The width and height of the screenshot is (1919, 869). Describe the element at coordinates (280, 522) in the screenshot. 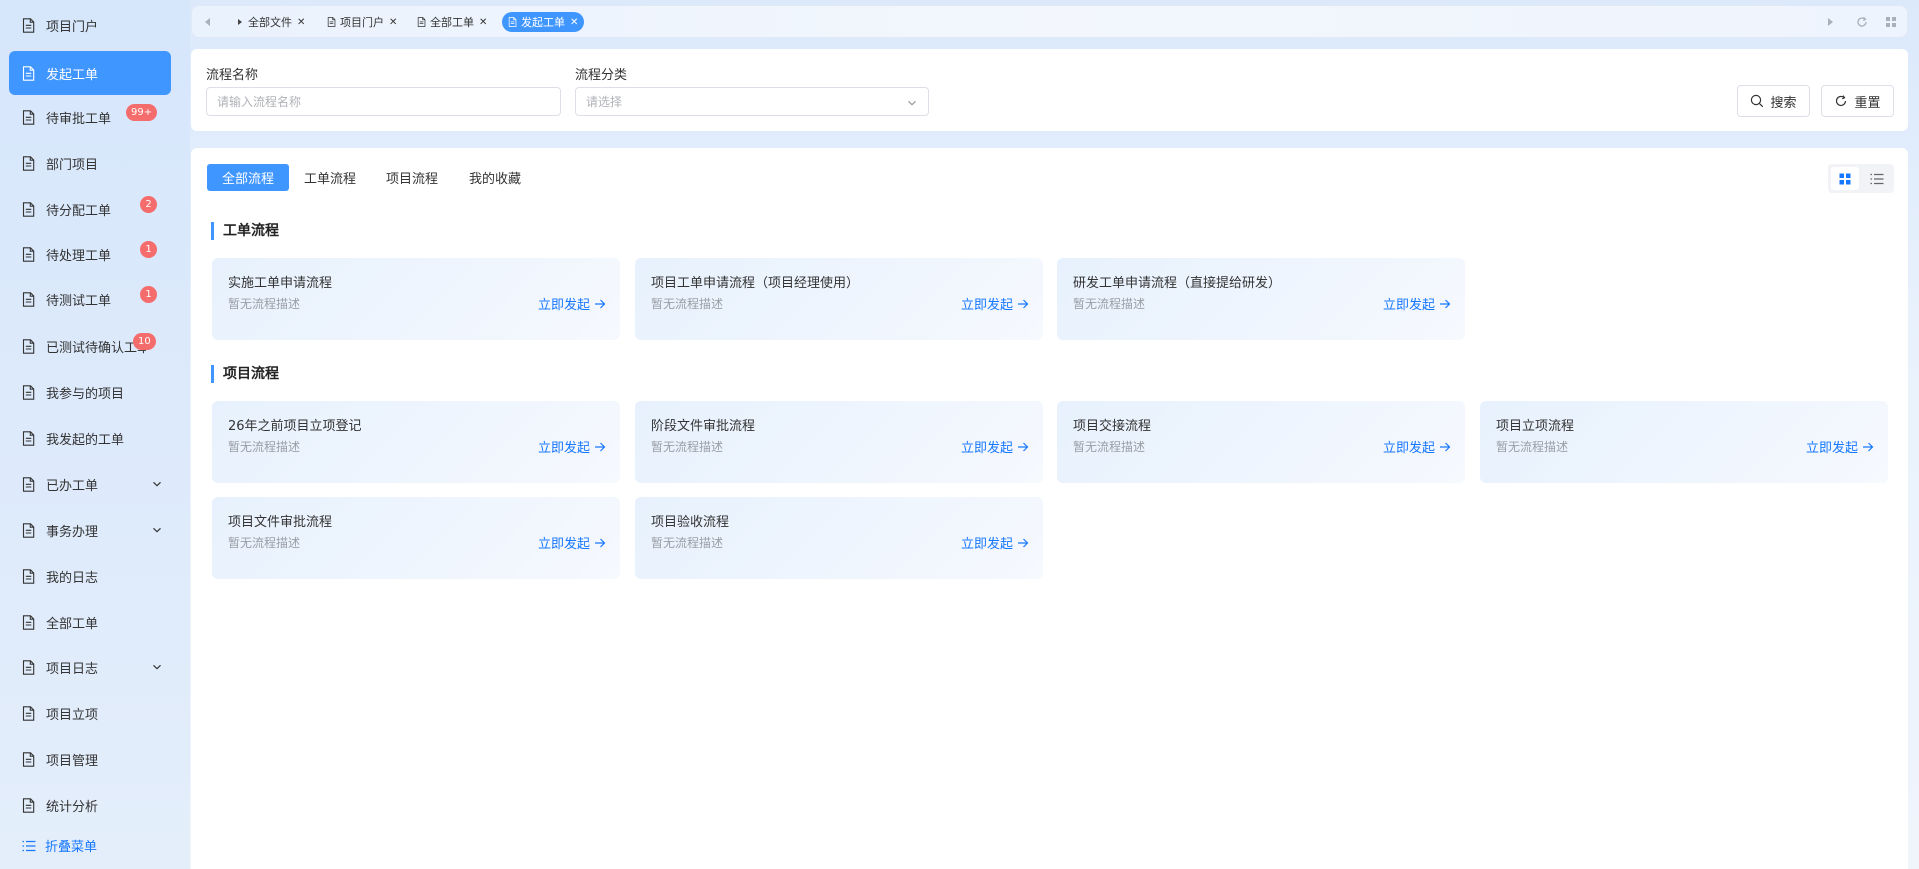

I see `process-card-title: 项目文件审批流程` at that location.